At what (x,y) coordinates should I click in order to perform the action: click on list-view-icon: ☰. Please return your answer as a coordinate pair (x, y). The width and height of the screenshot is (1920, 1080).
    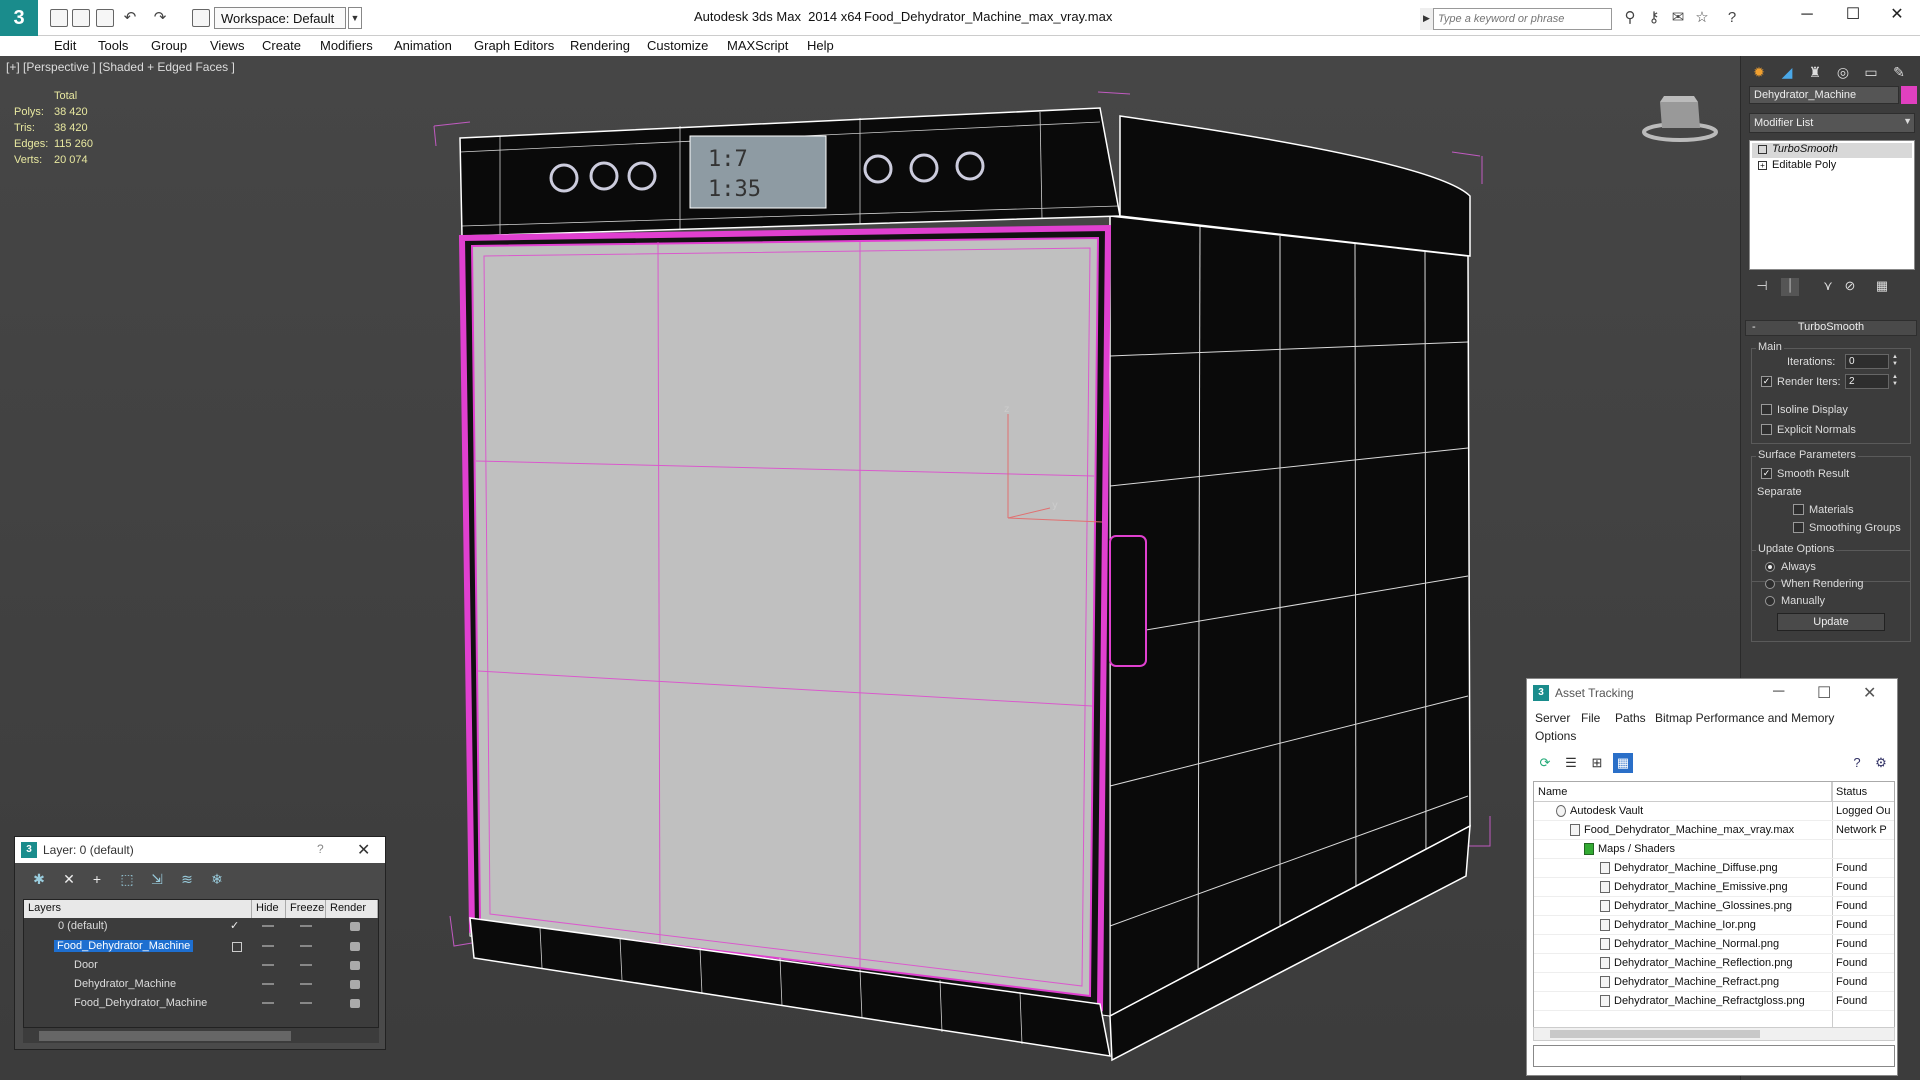
    Looking at the image, I should click on (1571, 763).